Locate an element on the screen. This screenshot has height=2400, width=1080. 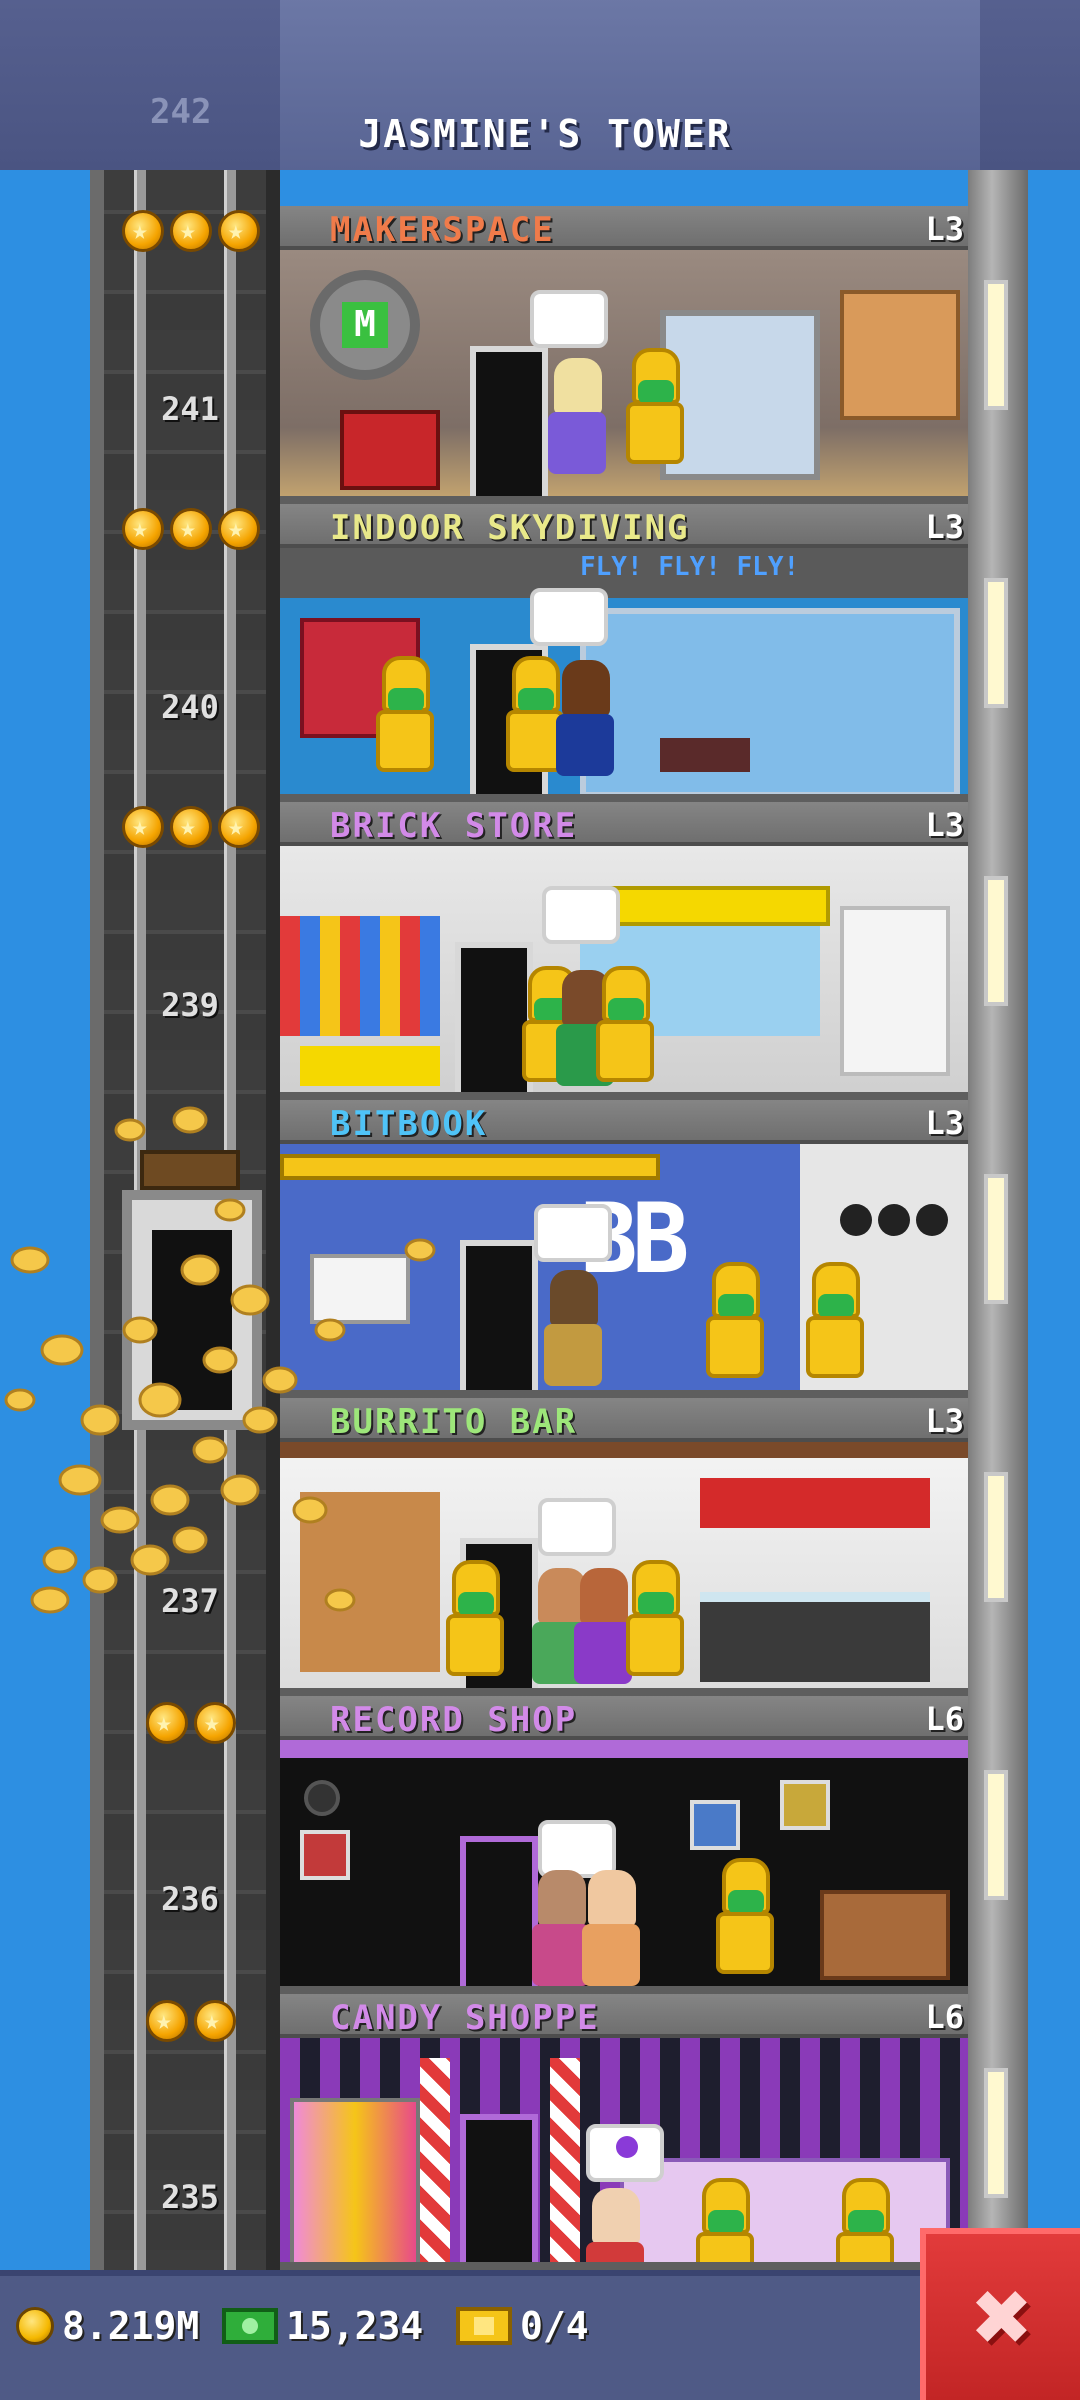
brick-icon is located at coordinates (360, 976).